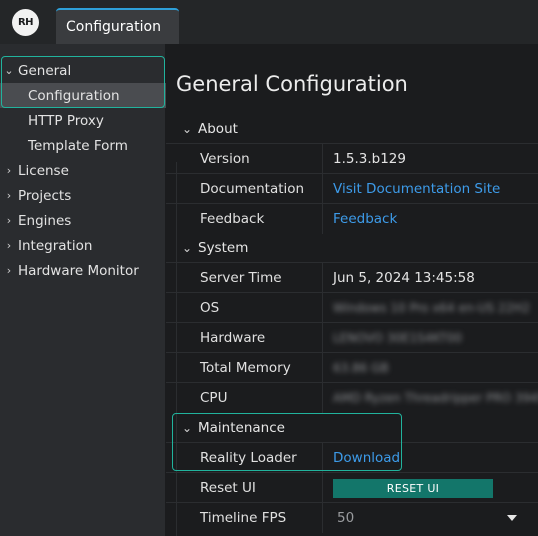 The image size is (538, 536). I want to click on sidebar-item-http-proxy: HTTP Proxy, so click(83, 120).